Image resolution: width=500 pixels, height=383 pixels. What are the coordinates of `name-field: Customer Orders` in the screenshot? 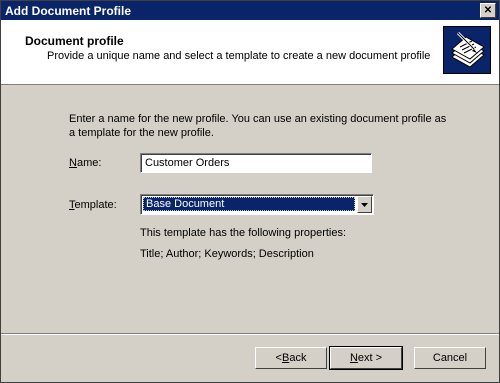 It's located at (256, 163).